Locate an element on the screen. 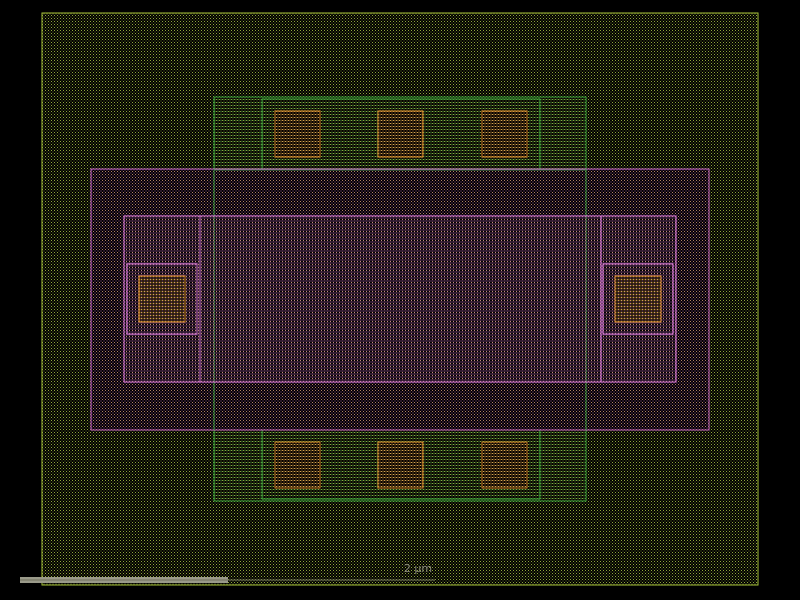 This screenshot has width=800, height=600. scale-bar-label: 2 µm is located at coordinates (418, 568).